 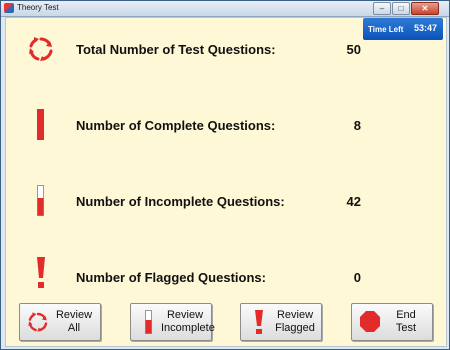 I want to click on review-all-button: Review All, so click(x=60, y=322).